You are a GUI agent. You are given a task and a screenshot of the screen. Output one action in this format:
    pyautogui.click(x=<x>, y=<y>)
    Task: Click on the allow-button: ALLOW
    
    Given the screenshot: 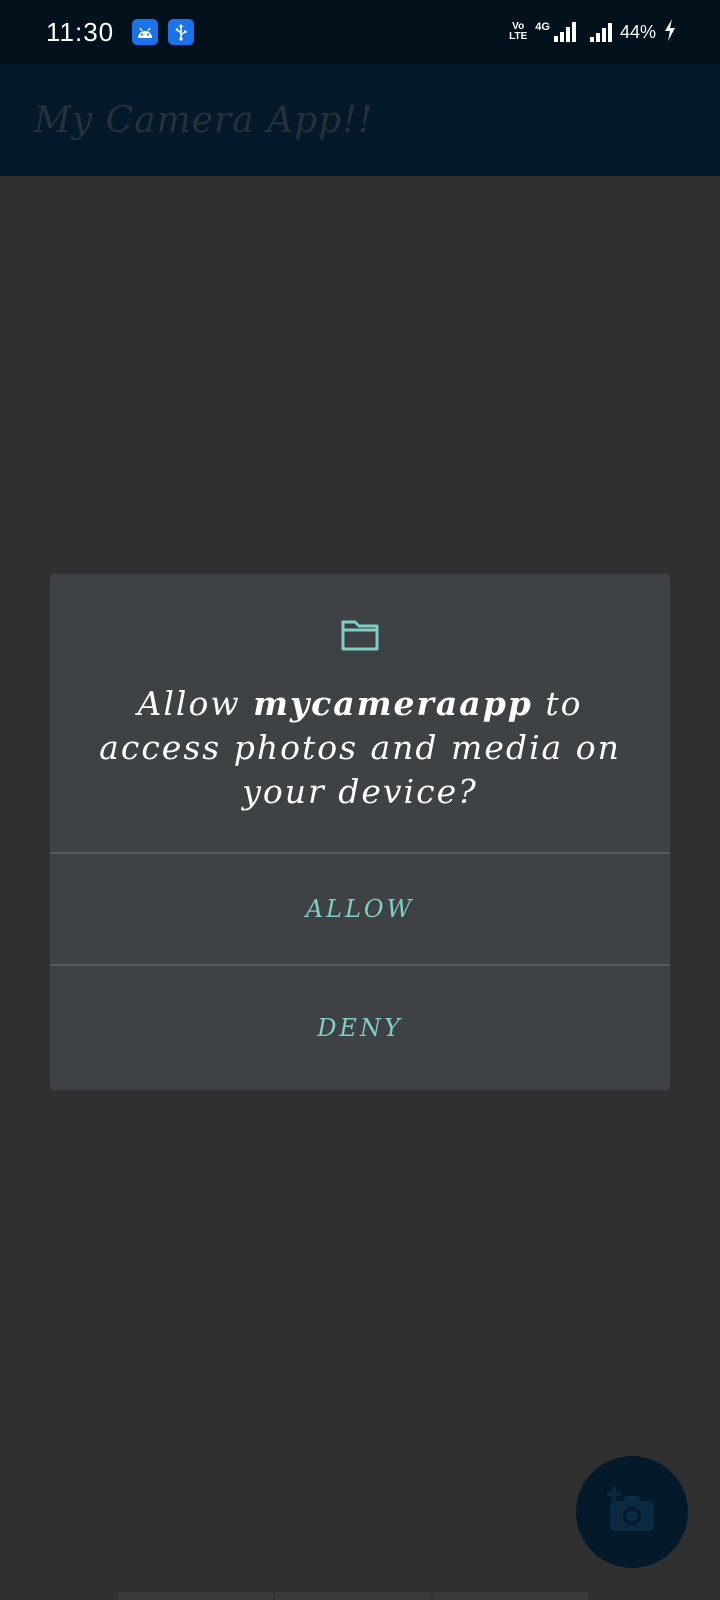 What is the action you would take?
    pyautogui.click(x=360, y=909)
    